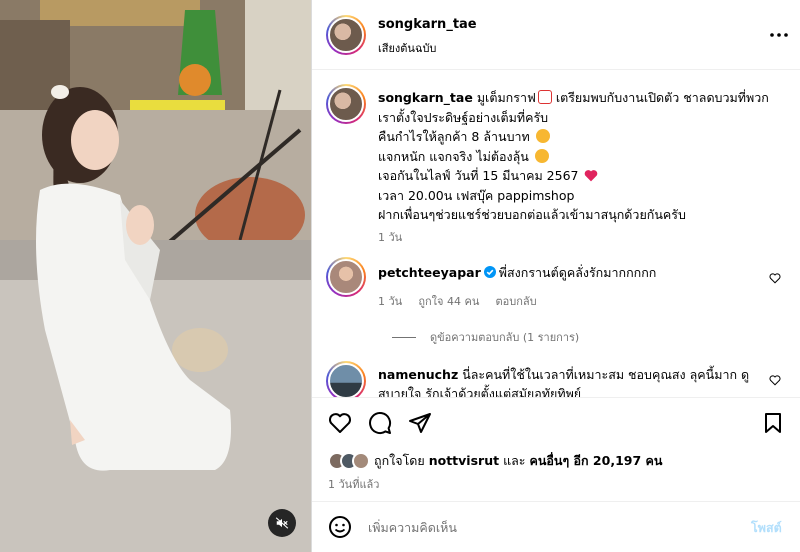  Describe the element at coordinates (380, 423) in the screenshot. I see `comment-icon` at that location.